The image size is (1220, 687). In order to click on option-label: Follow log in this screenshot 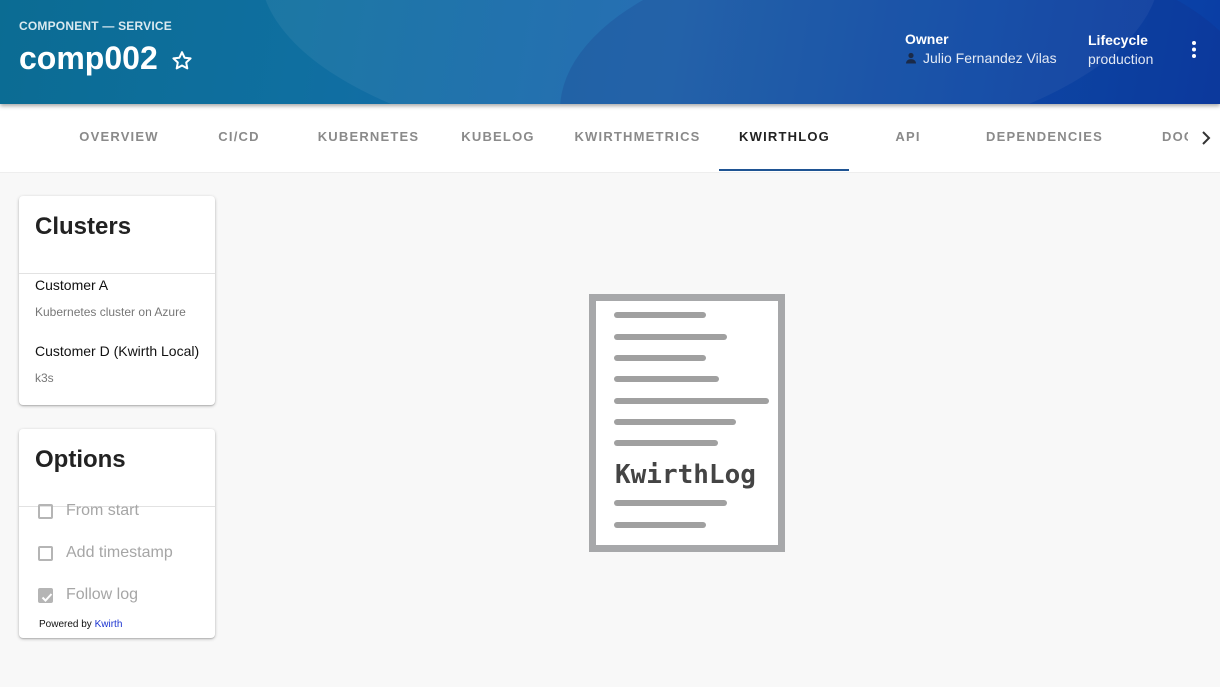, I will do `click(102, 594)`.